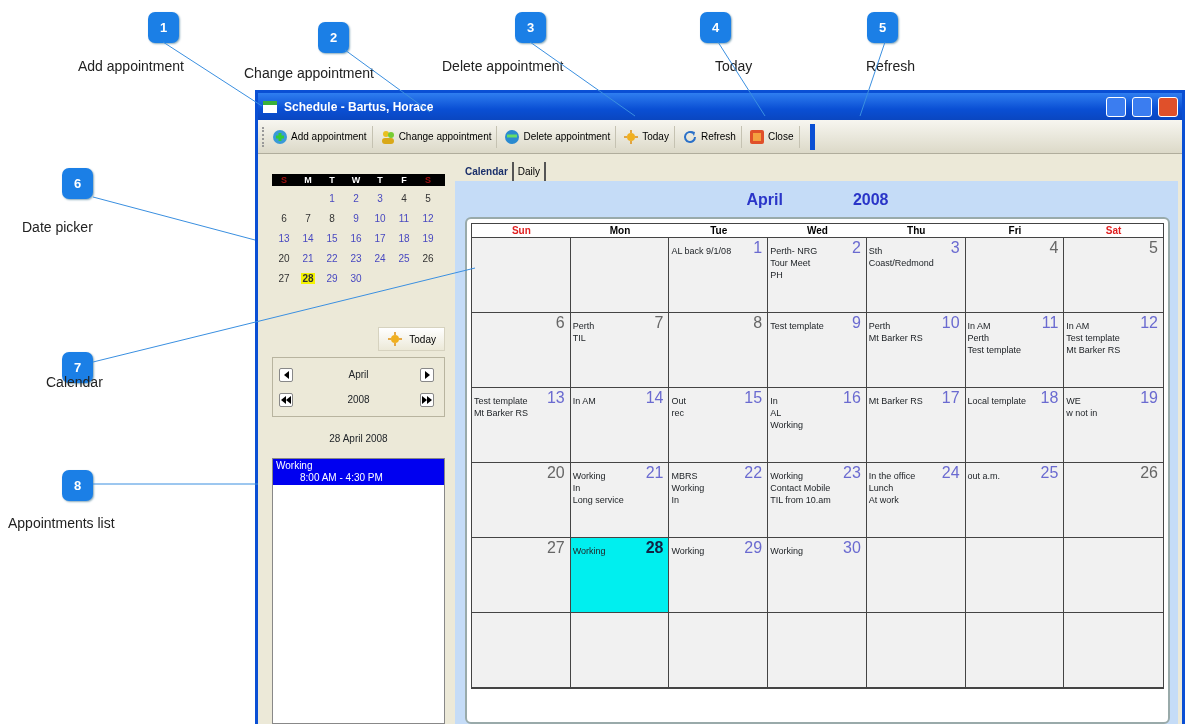  Describe the element at coordinates (1015, 500) in the screenshot. I see `day-cell: out a.m. 25` at that location.